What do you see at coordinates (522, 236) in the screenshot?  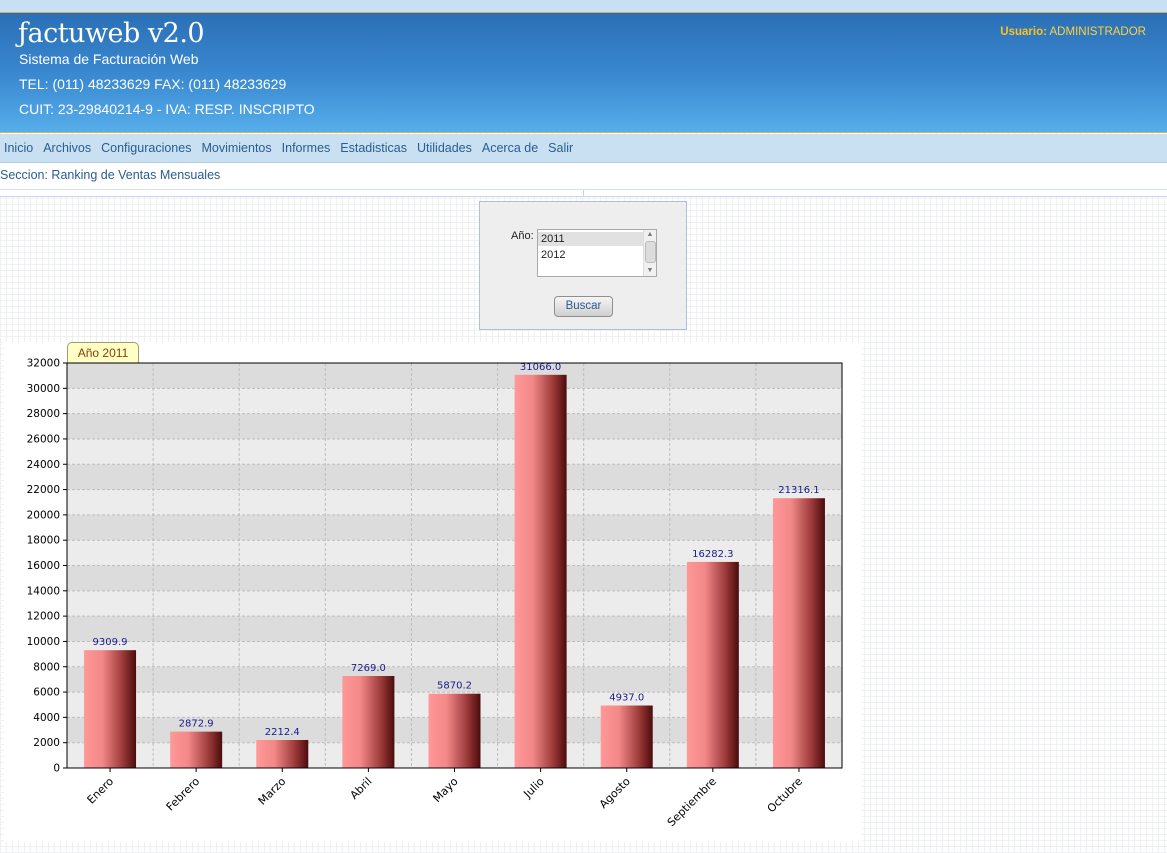 I see `year-label: Año:` at bounding box center [522, 236].